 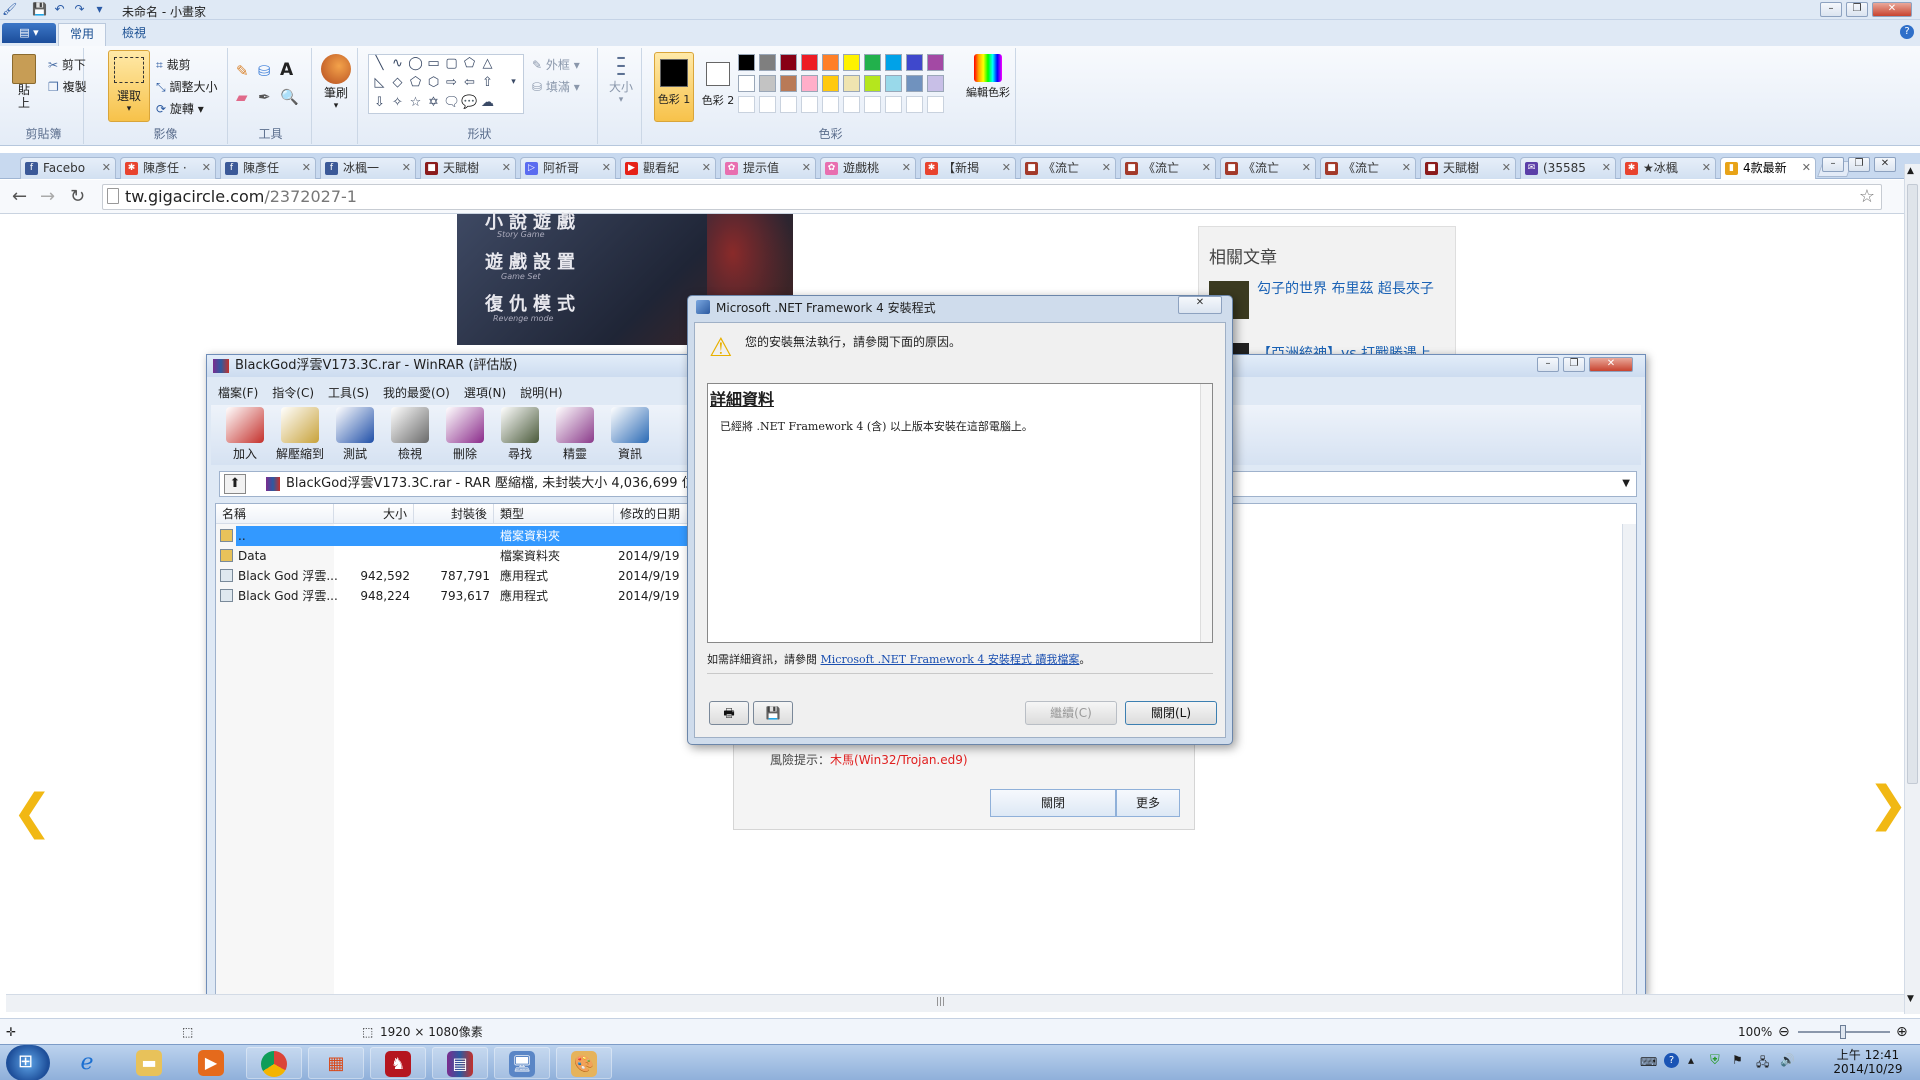 What do you see at coordinates (469, 63) in the screenshot?
I see `polygon-shape-icon: ⬠` at bounding box center [469, 63].